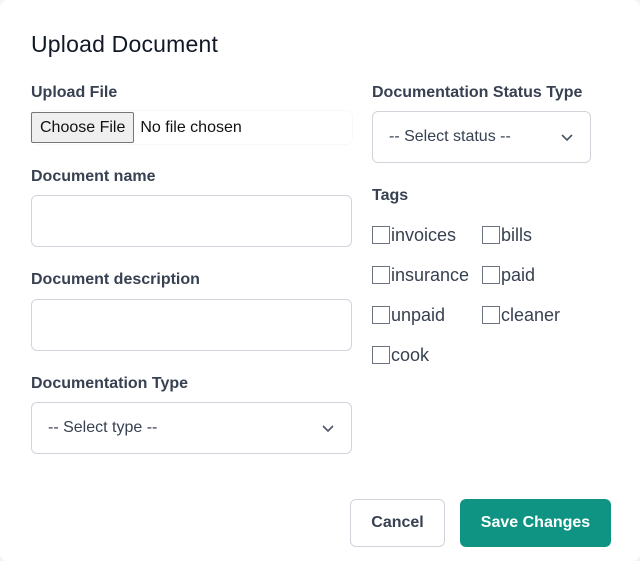  I want to click on documentation-status-value: -- Select status --, so click(450, 136).